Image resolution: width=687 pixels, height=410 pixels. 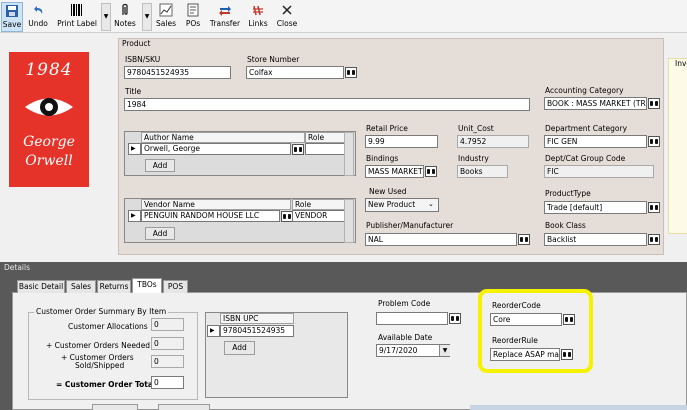 I want to click on customer-orders-needed-field: 0, so click(x=167, y=343).